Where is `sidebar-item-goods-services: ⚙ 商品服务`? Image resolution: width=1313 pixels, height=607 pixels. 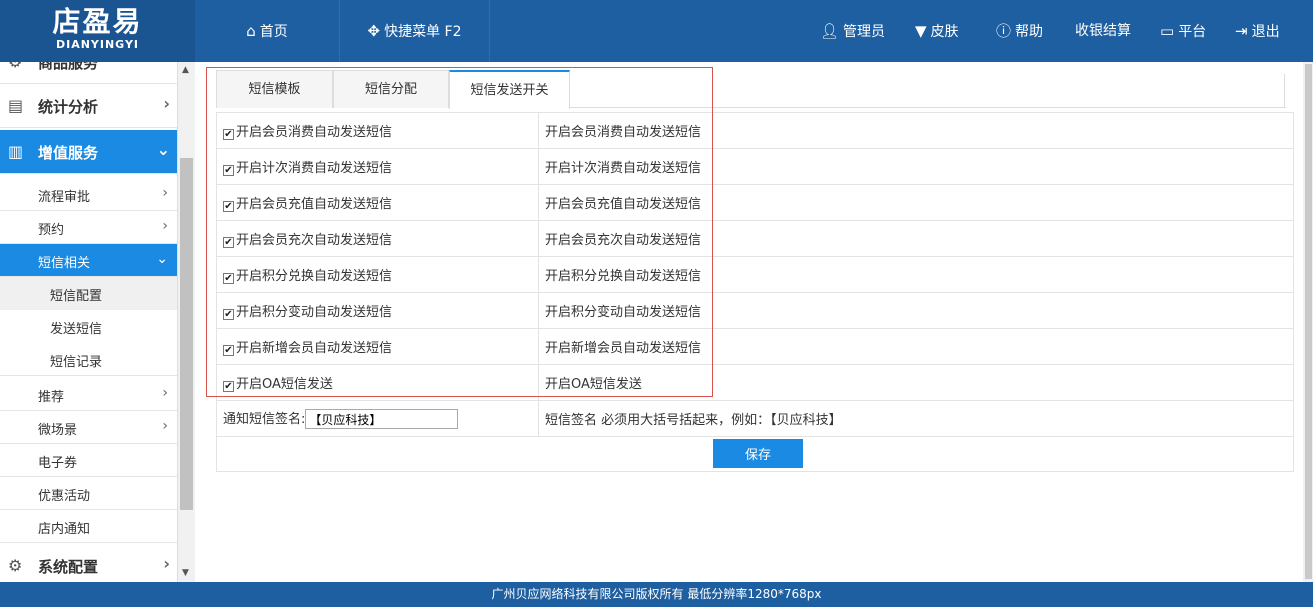 sidebar-item-goods-services: ⚙ 商品服务 is located at coordinates (88, 73).